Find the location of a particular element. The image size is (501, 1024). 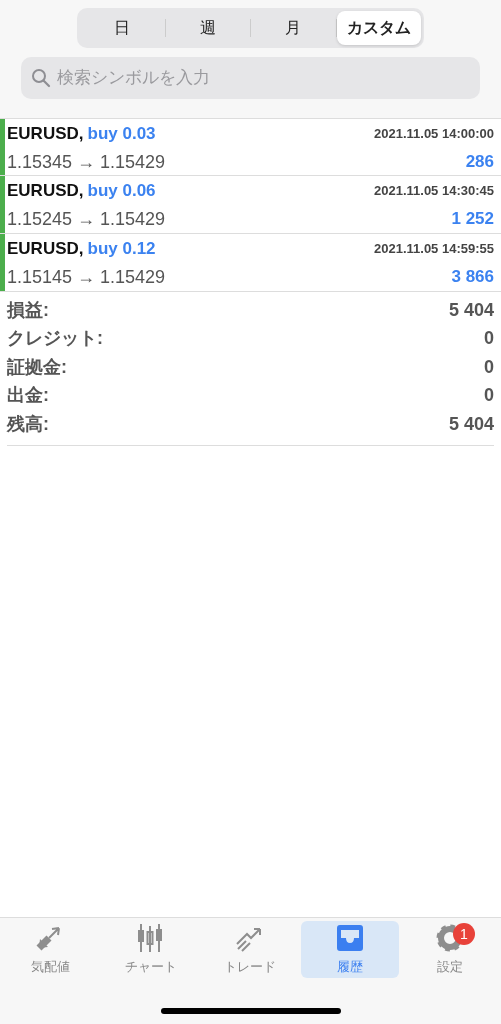

tab-bar-item: トレード is located at coordinates (250, 949).